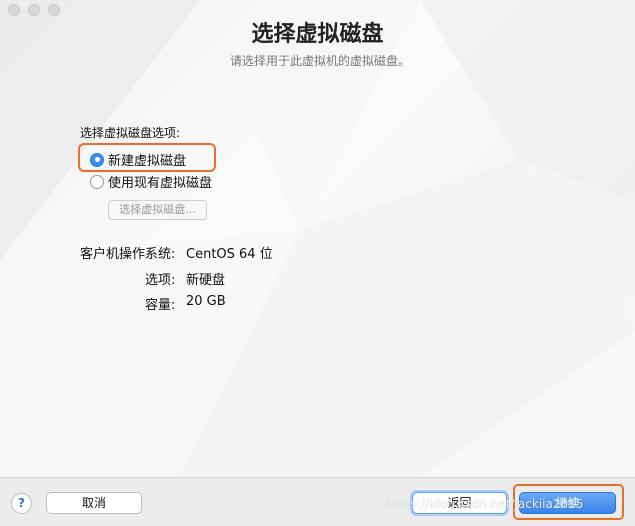  I want to click on page-title: 选择虚拟磁盘, so click(317, 34).